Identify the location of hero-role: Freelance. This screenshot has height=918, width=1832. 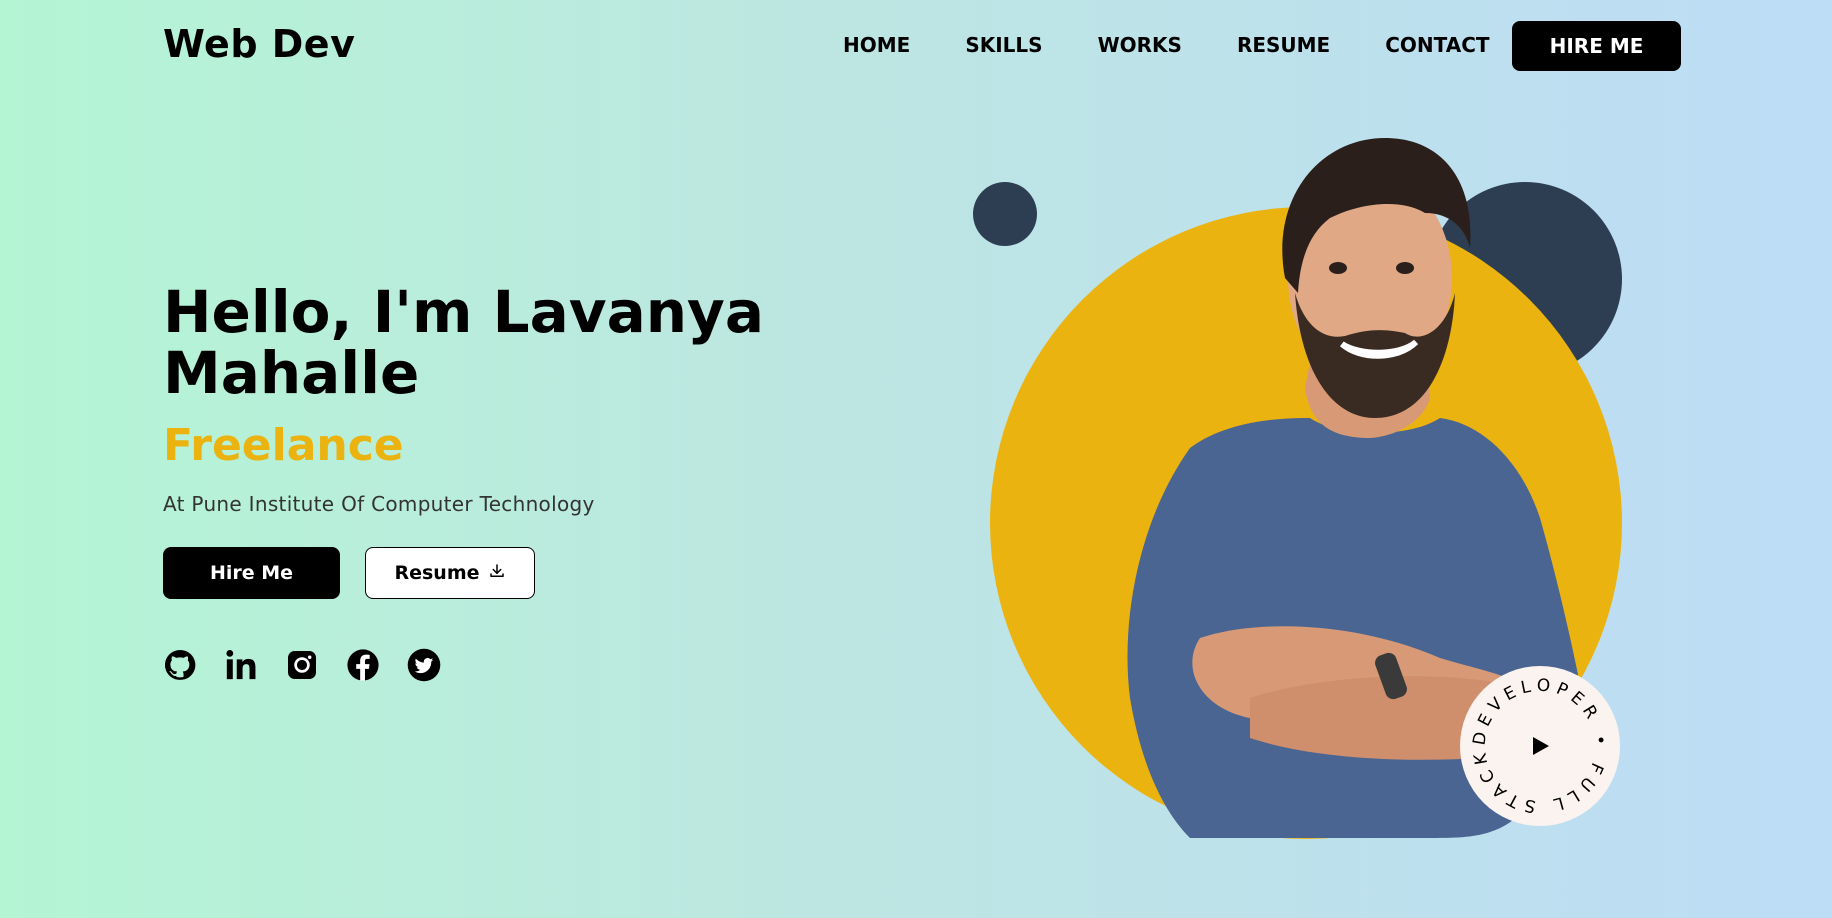
(283, 445).